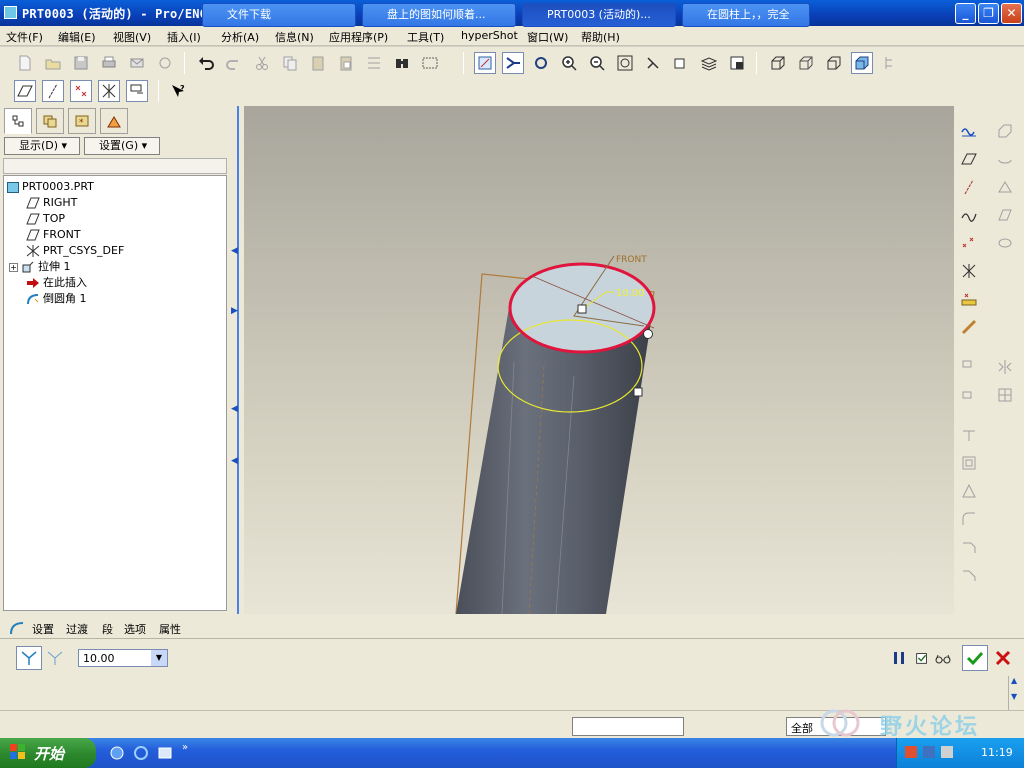  Describe the element at coordinates (137, 91) in the screenshot. I see `annotation-display-icon` at that location.